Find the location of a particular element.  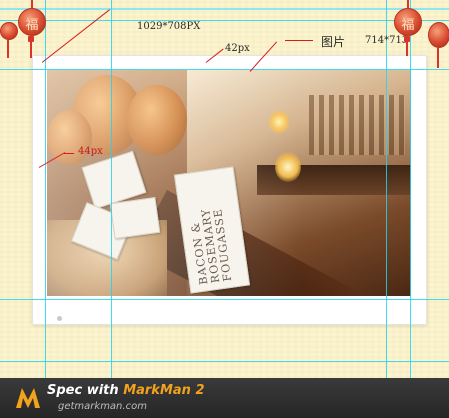

footer-title: Spec with MarkMan 2 is located at coordinates (126, 390).